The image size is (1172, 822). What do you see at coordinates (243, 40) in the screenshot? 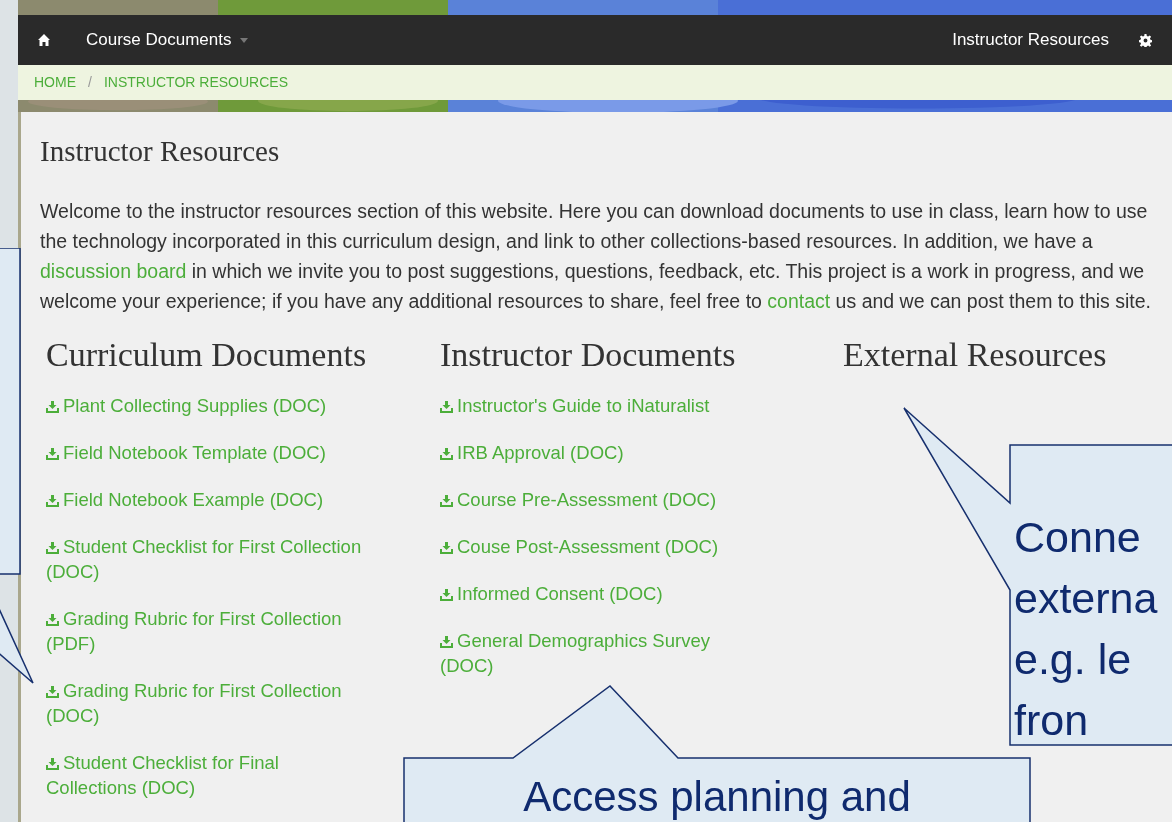
I see `caret-icon` at bounding box center [243, 40].